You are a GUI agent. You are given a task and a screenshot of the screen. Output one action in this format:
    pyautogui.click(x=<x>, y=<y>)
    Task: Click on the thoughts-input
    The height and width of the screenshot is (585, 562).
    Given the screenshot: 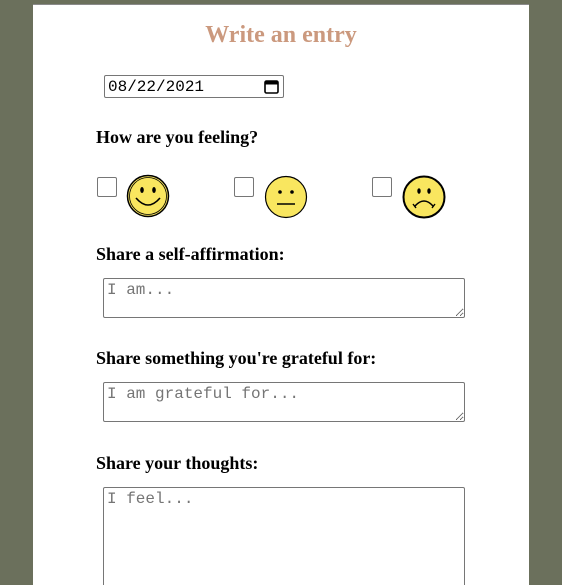 What is the action you would take?
    pyautogui.click(x=284, y=536)
    